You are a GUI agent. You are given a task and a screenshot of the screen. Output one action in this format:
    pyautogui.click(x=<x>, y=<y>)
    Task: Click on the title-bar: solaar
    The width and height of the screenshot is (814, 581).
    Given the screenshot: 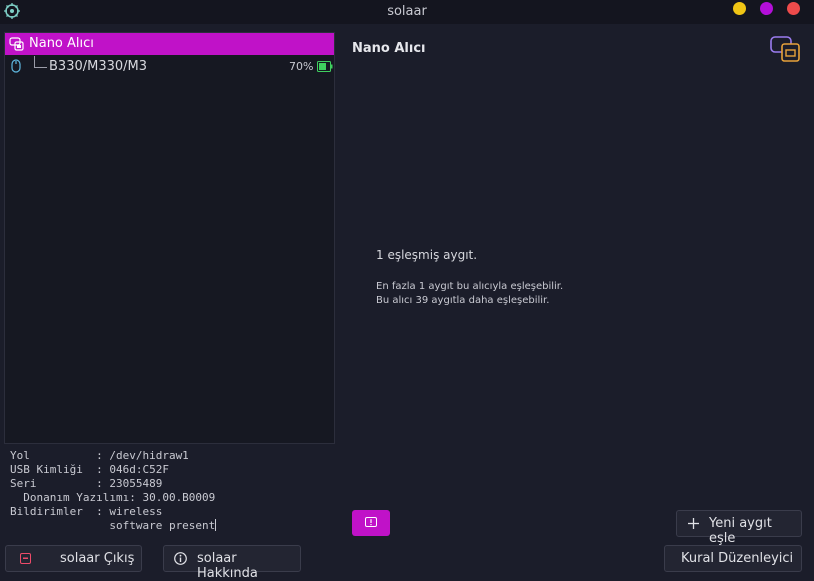 What is the action you would take?
    pyautogui.click(x=407, y=12)
    